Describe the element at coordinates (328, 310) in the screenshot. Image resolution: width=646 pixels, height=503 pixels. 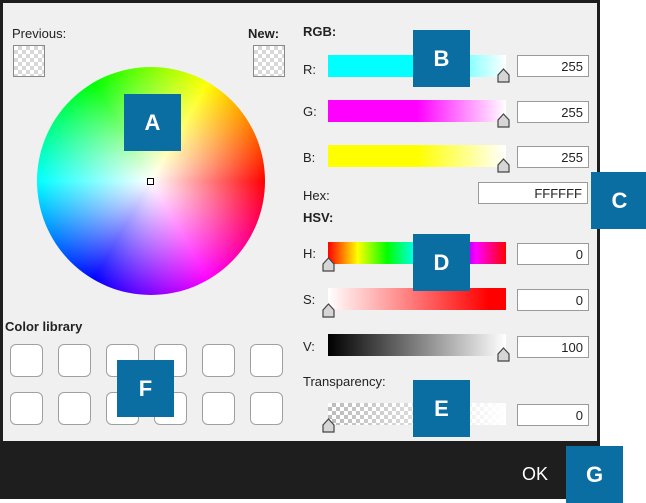
I see `s-slider-thumb-icon` at that location.